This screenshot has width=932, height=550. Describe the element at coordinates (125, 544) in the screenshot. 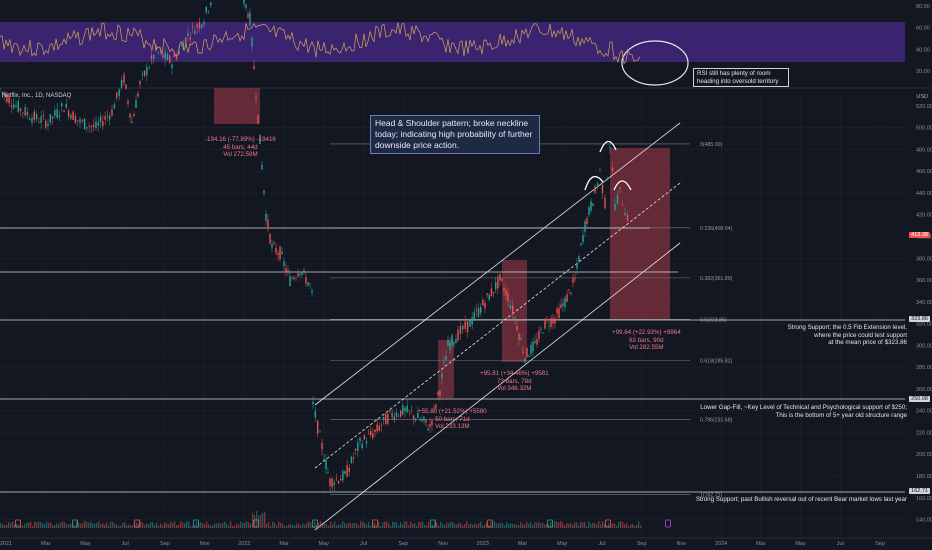

I see `x-tick-label: Jul` at that location.